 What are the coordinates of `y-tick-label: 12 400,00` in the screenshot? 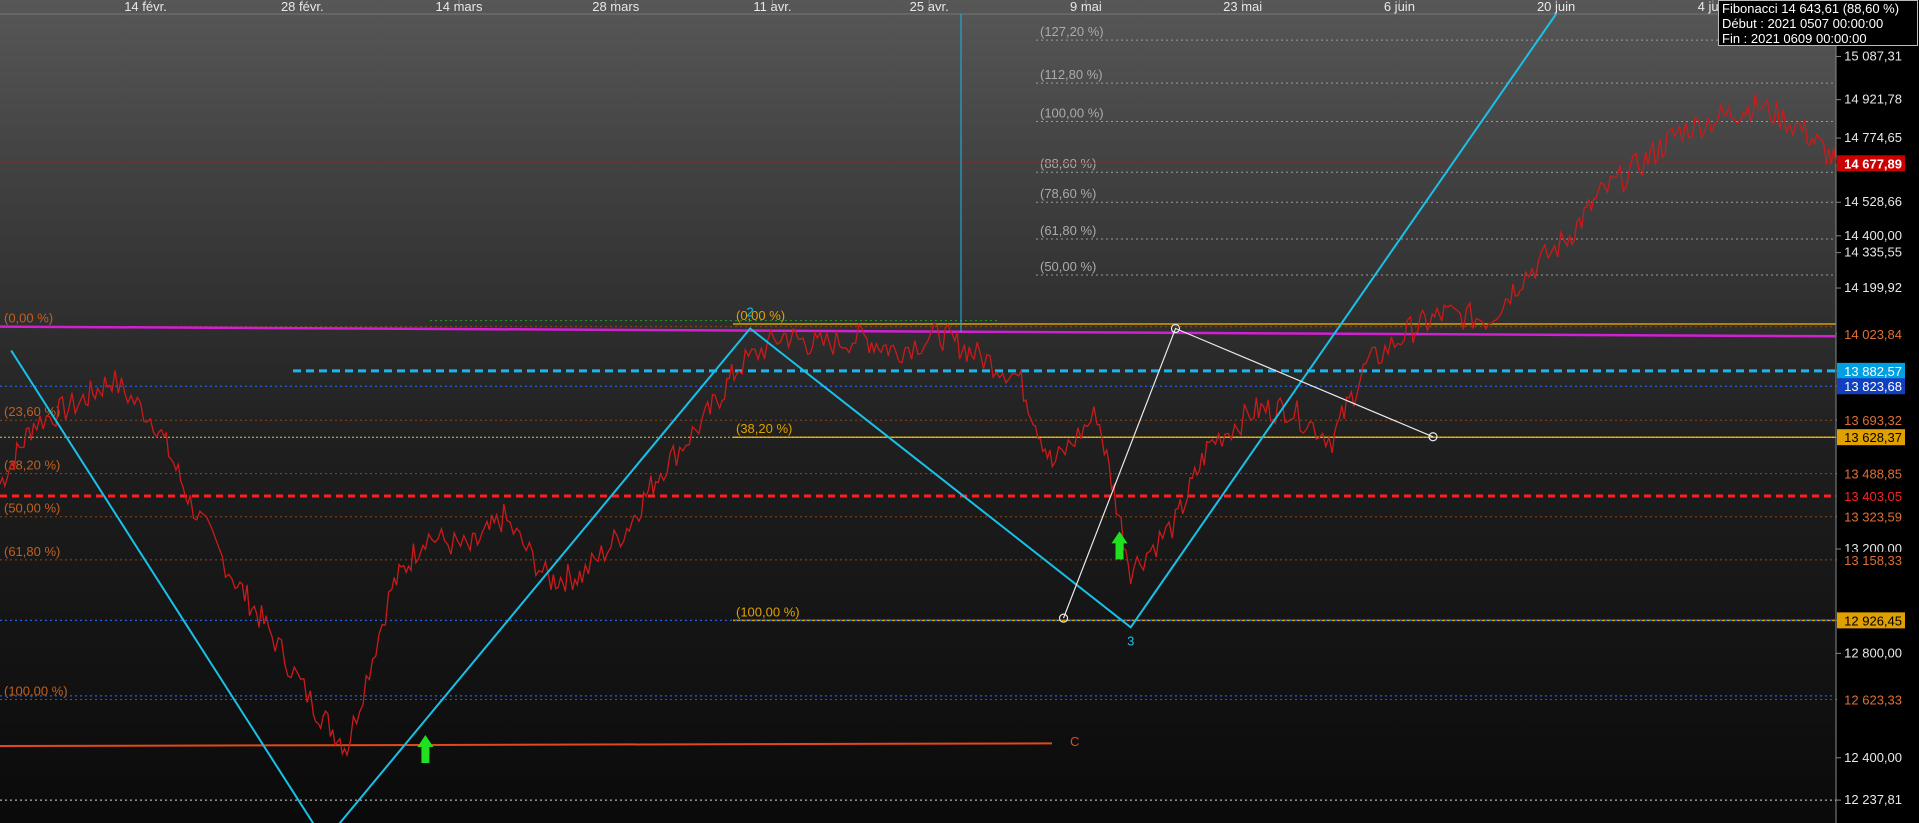 It's located at (1873, 757).